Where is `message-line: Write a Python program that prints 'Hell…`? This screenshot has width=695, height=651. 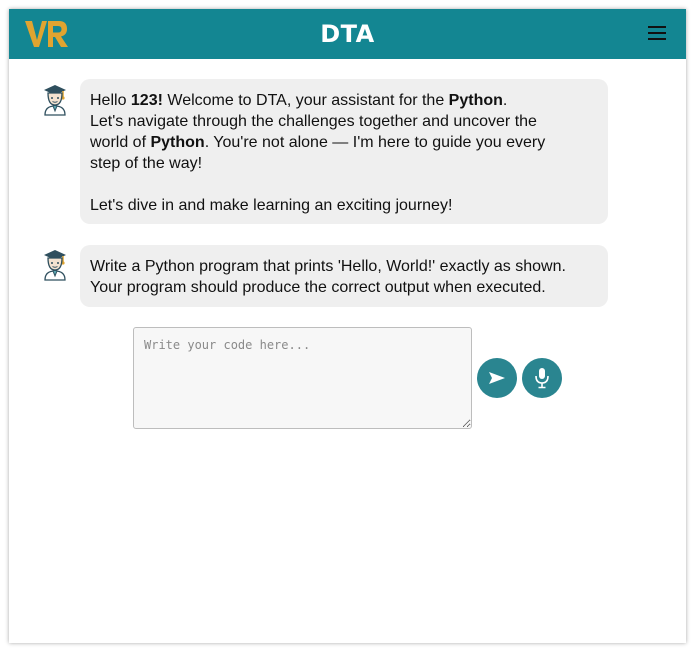 message-line: Write a Python program that prints 'Hell… is located at coordinates (328, 266).